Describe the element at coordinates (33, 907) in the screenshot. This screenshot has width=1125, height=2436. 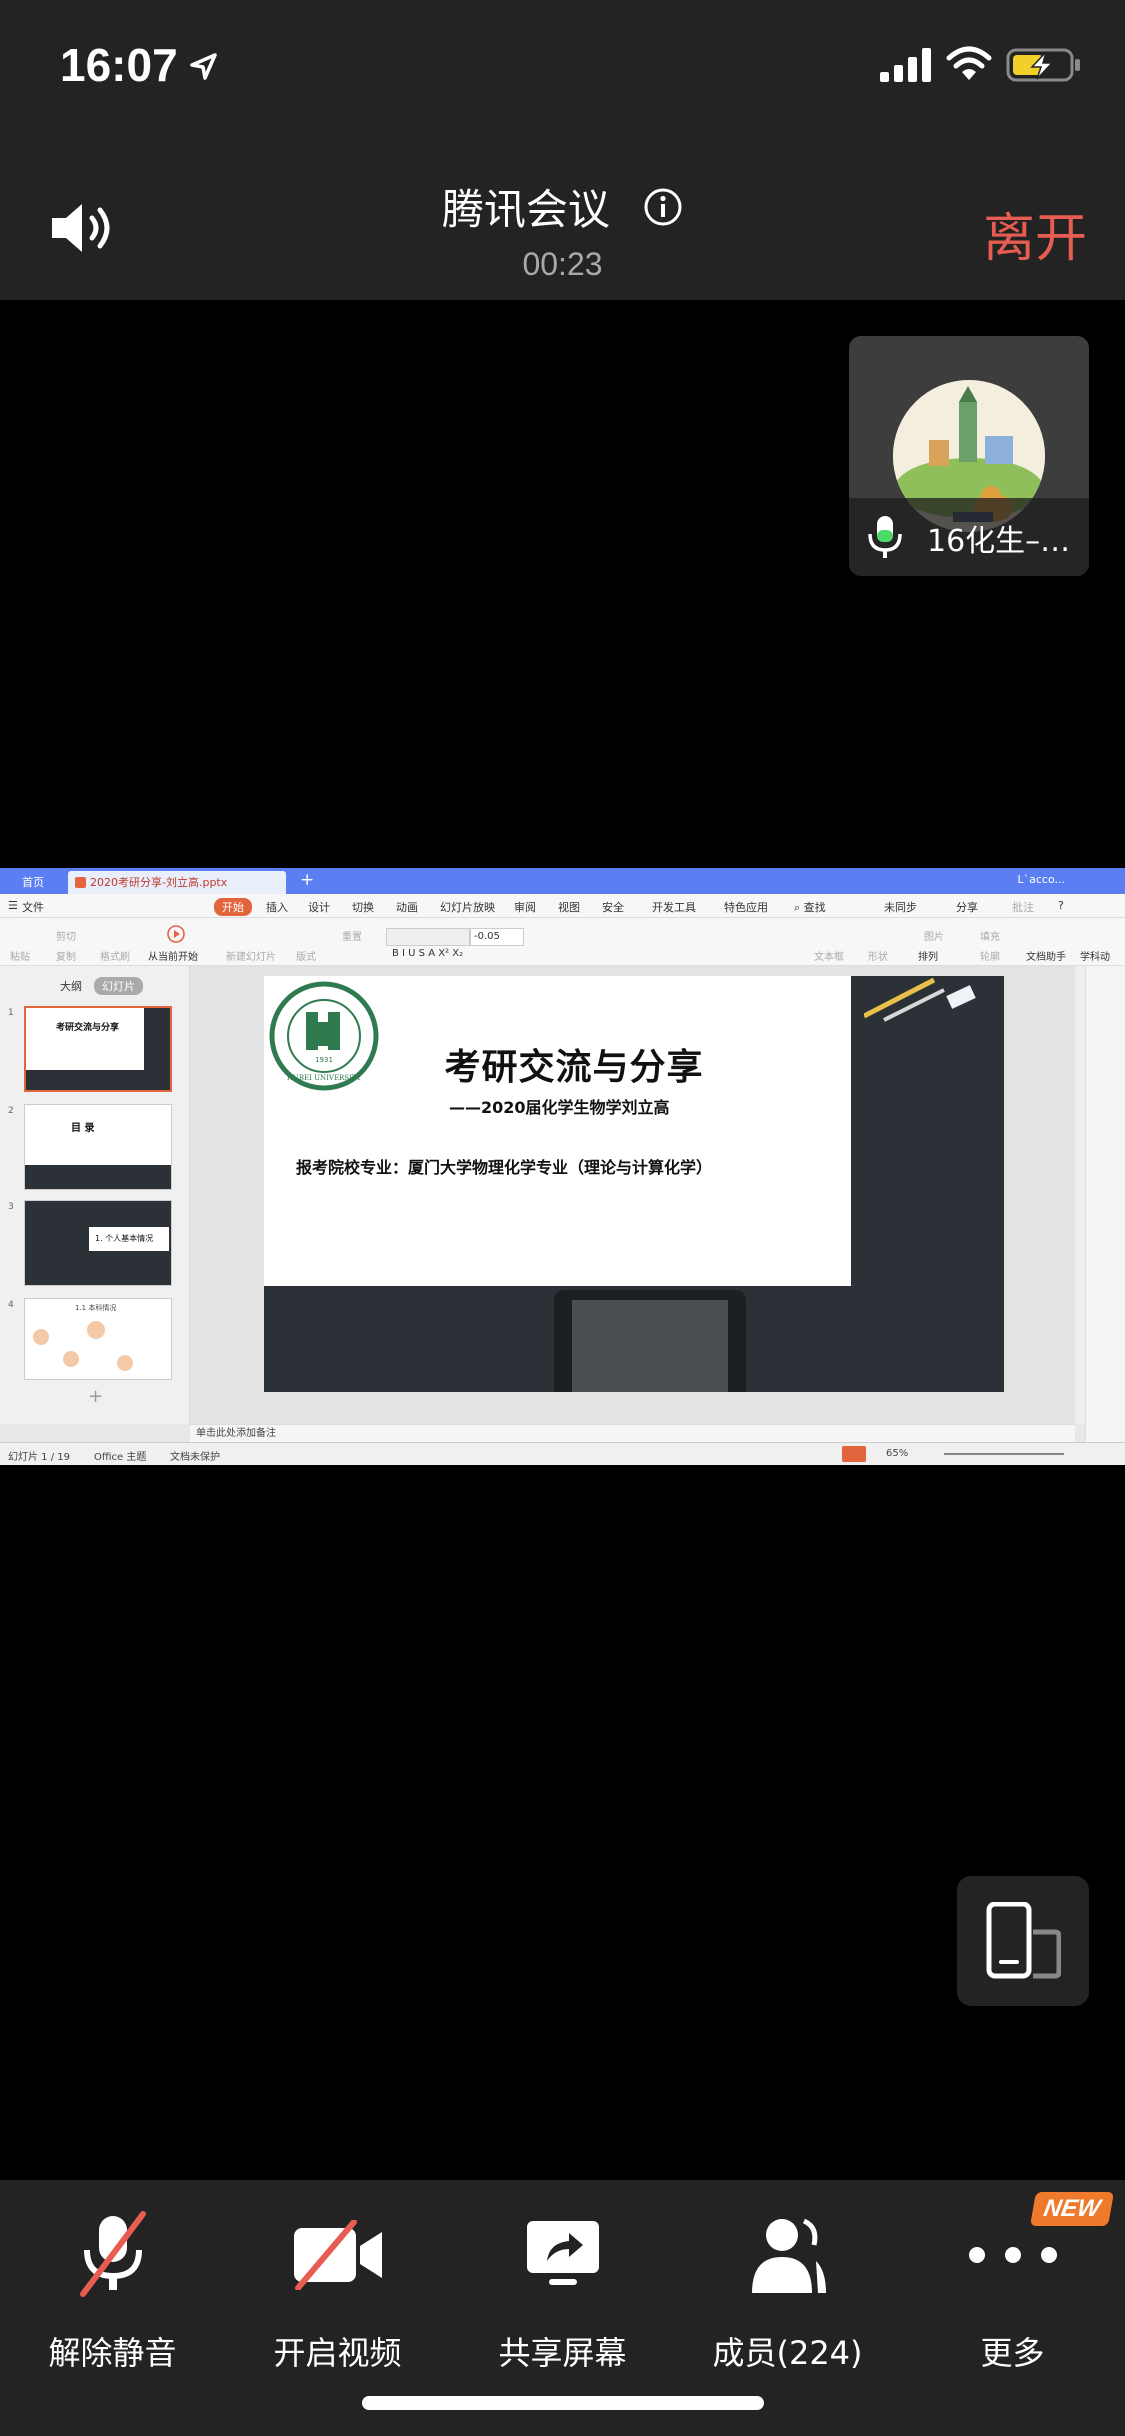
I see `menu-file: 文件` at that location.